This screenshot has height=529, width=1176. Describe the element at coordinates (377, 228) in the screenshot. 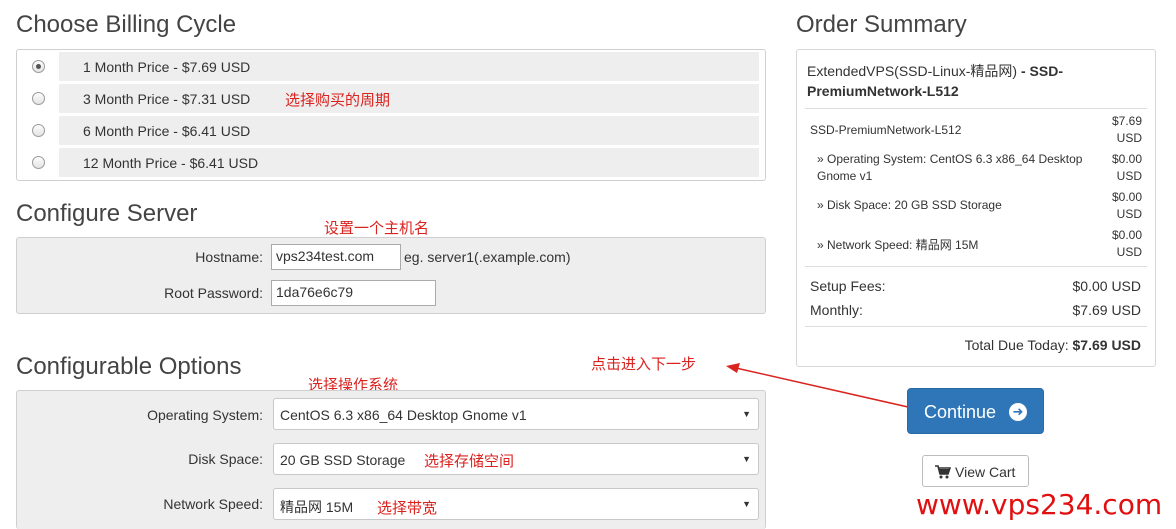

I see `hostname-annotation: 设置一个主机名` at that location.